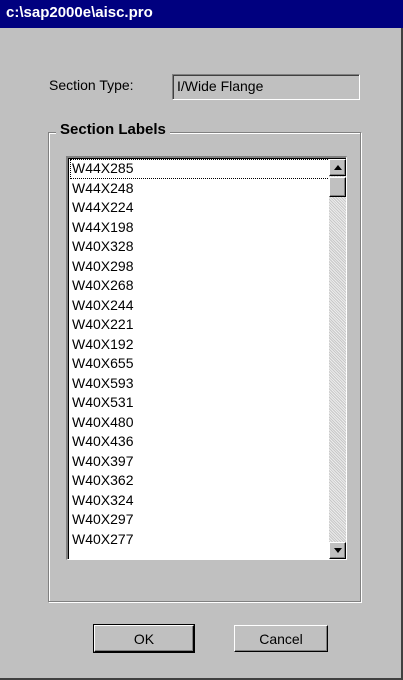  Describe the element at coordinates (200, 442) in the screenshot. I see `list-item: W40X436` at that location.